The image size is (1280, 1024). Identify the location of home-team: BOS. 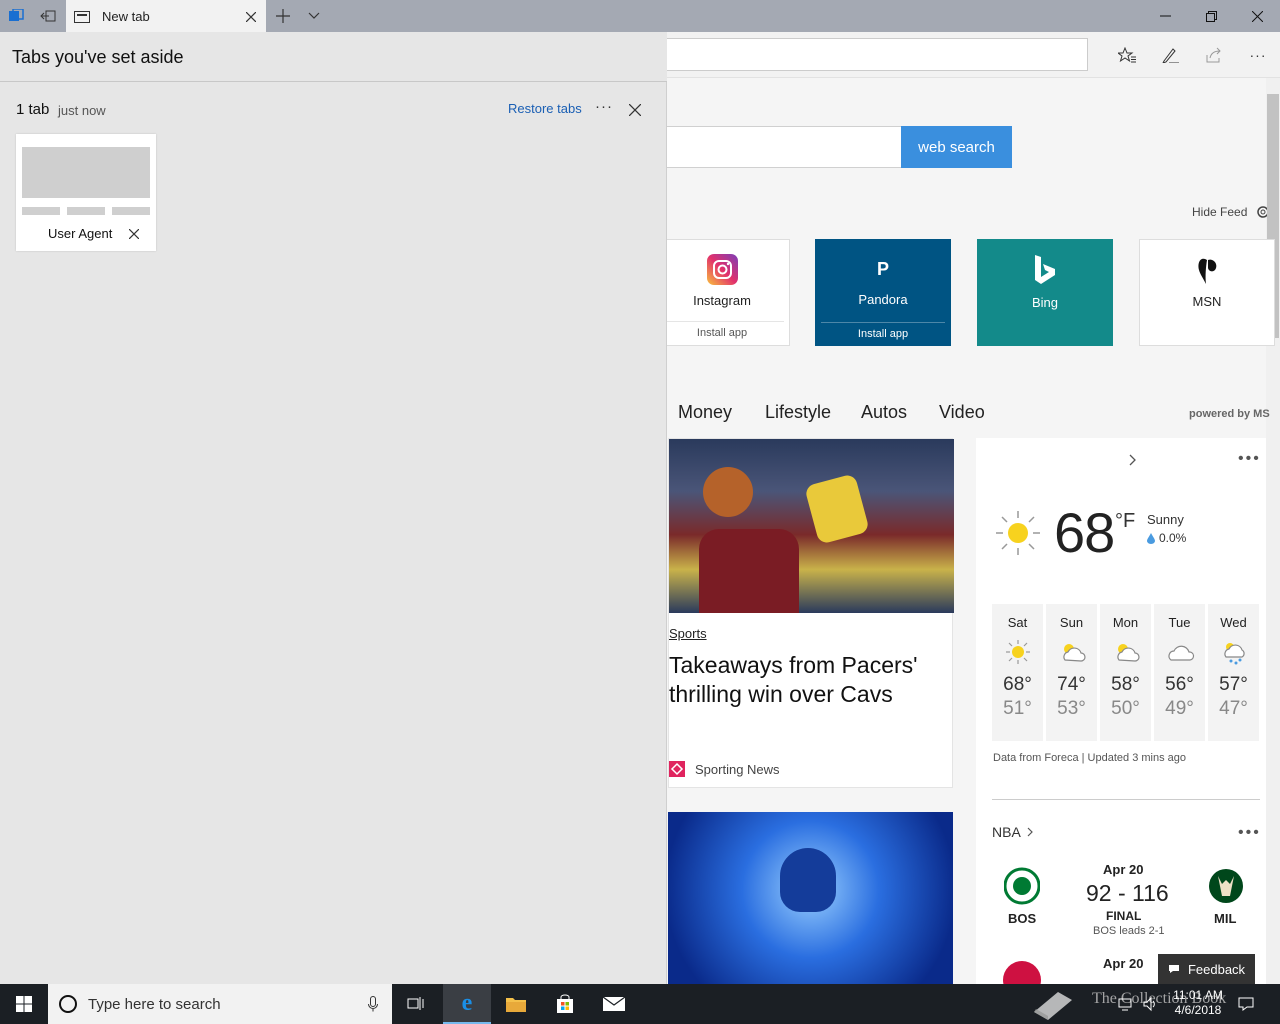
(1022, 918).